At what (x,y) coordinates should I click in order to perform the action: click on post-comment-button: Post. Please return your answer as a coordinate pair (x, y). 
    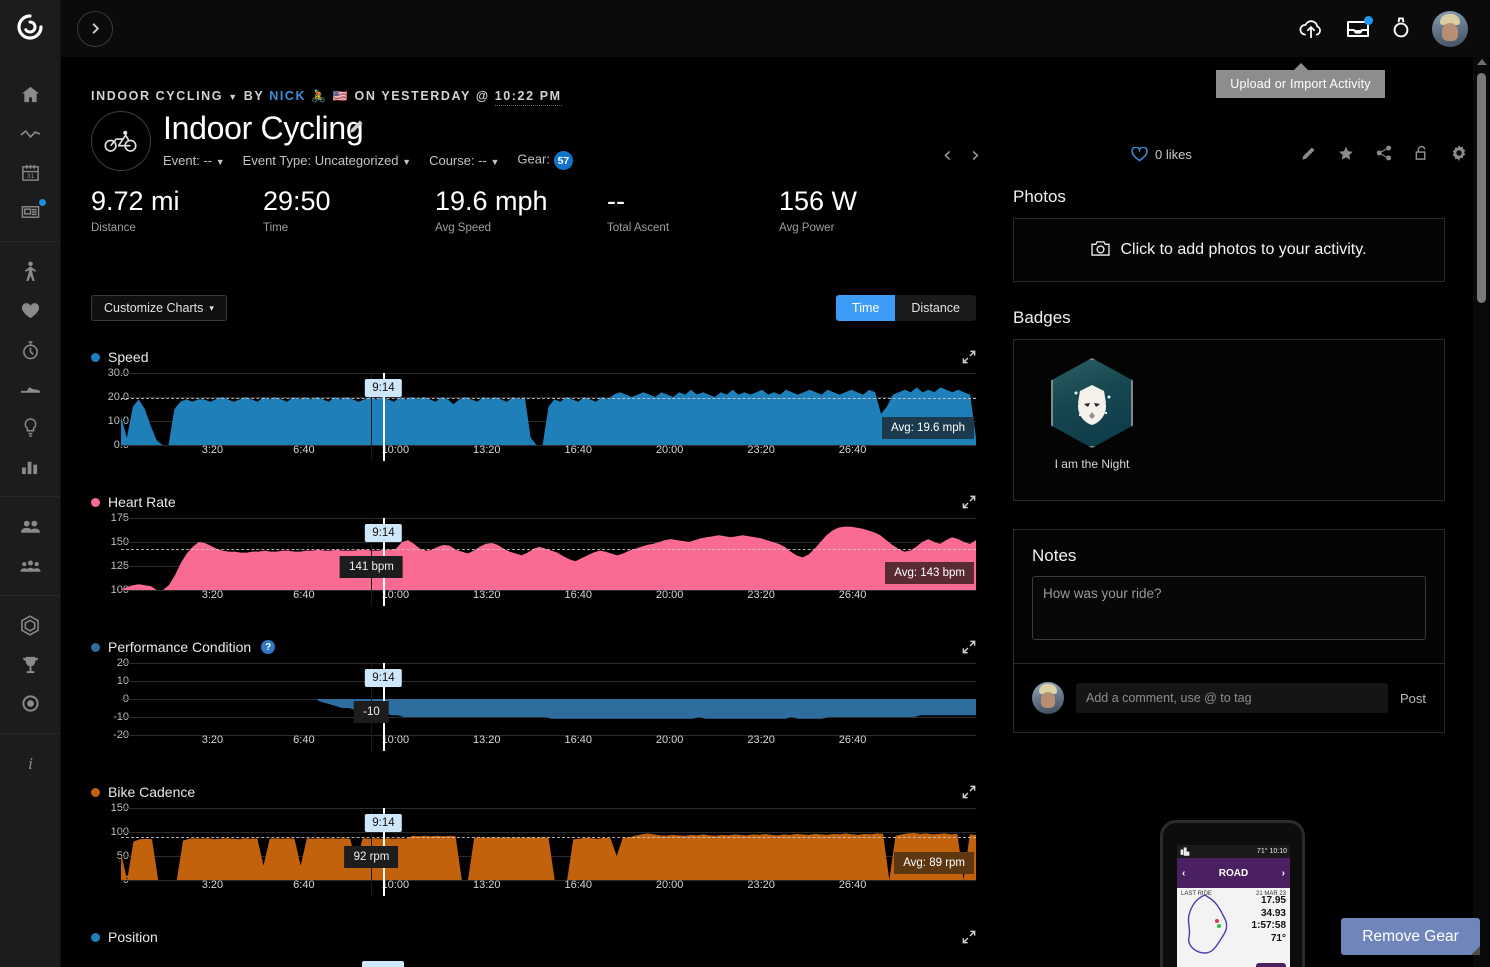
    Looking at the image, I should click on (1413, 698).